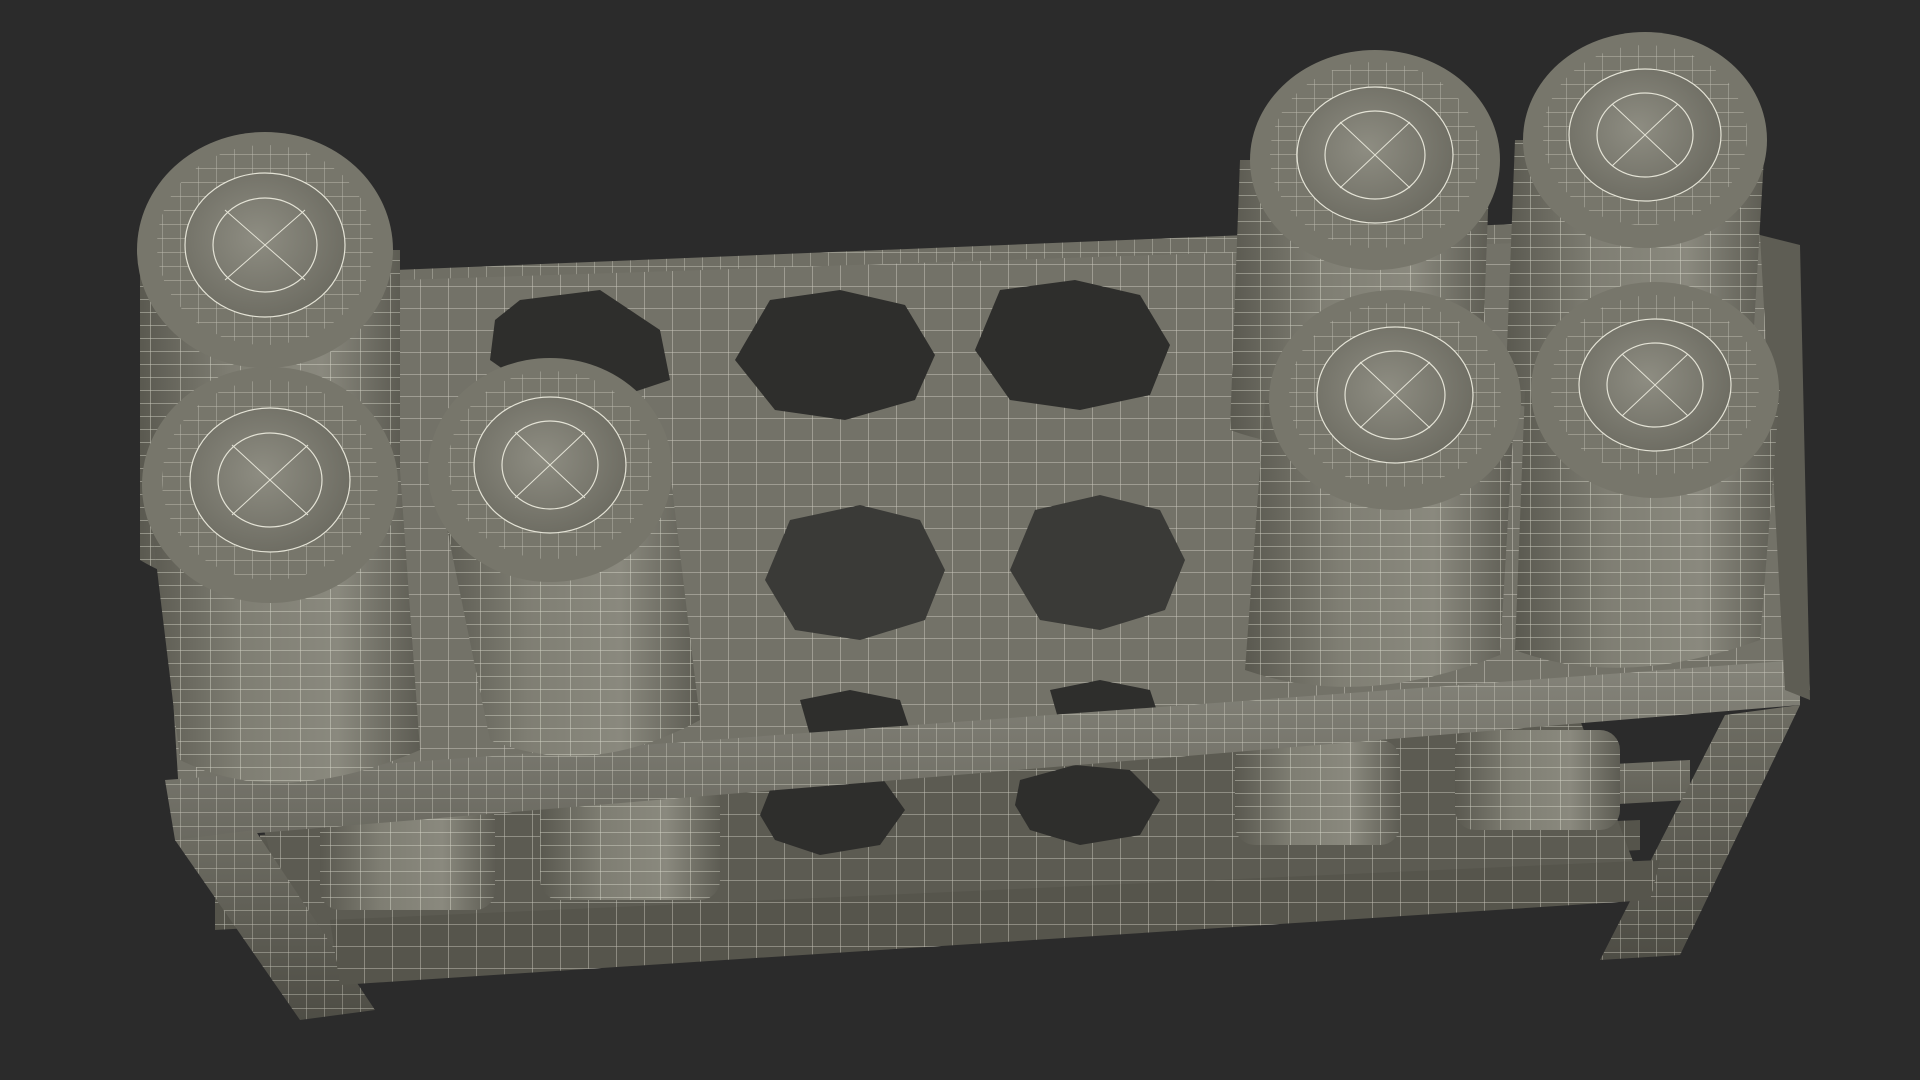  I want to click on bottle-front-left, so click(281, 575).